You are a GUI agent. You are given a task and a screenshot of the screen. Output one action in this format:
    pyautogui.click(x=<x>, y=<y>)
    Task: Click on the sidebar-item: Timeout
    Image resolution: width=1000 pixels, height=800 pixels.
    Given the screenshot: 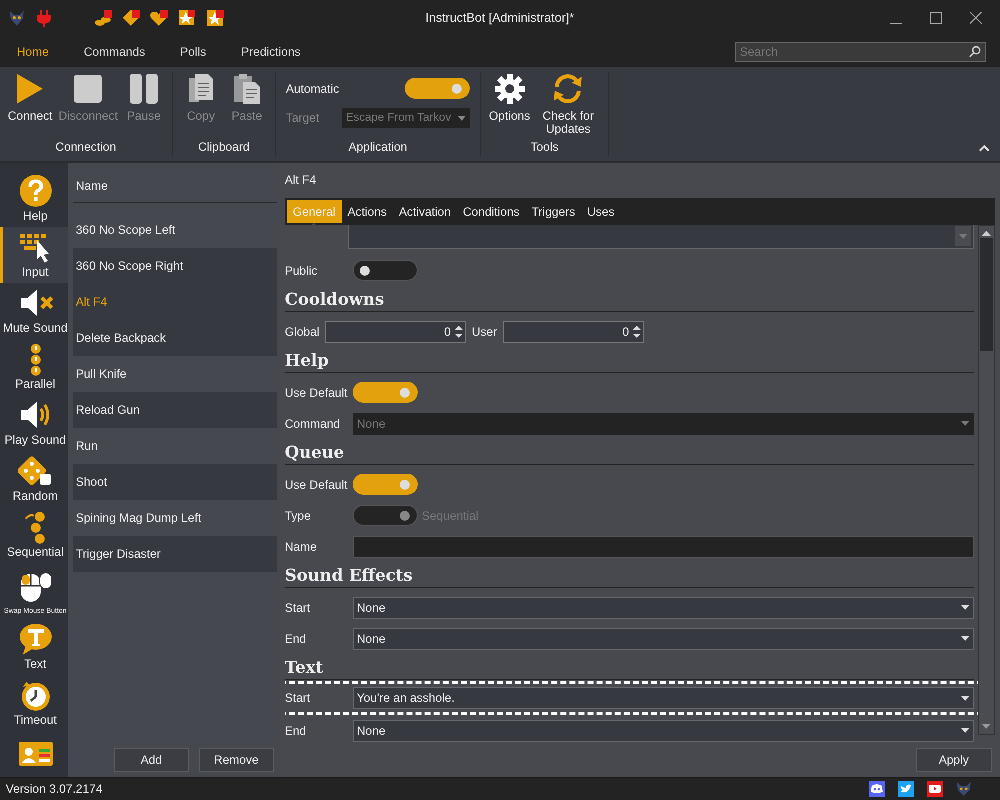 What is the action you would take?
    pyautogui.click(x=34, y=703)
    